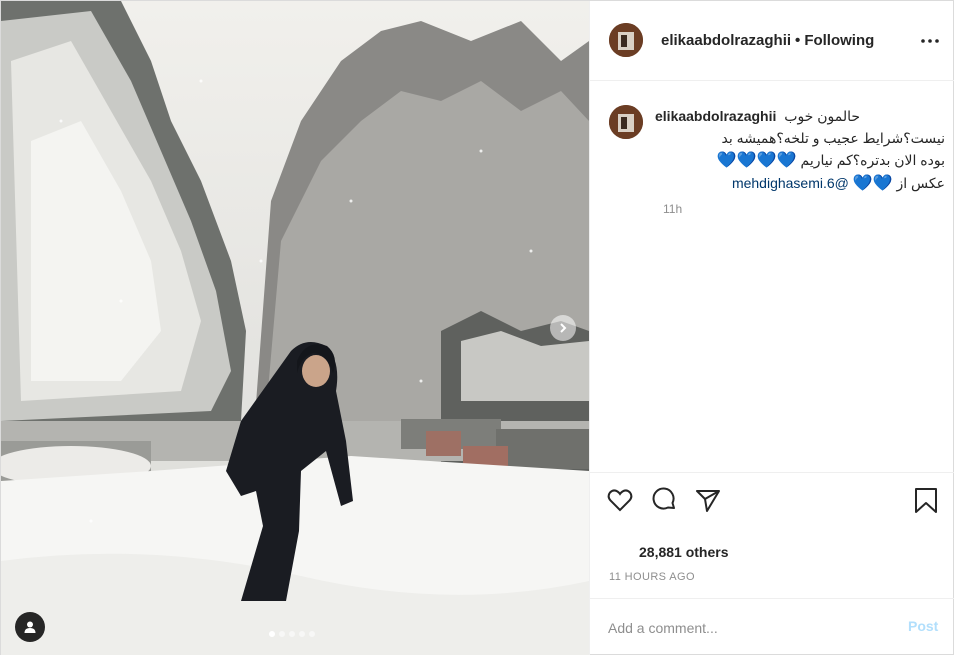 This screenshot has width=954, height=655. I want to click on carousel-indicator, so click(292, 634).